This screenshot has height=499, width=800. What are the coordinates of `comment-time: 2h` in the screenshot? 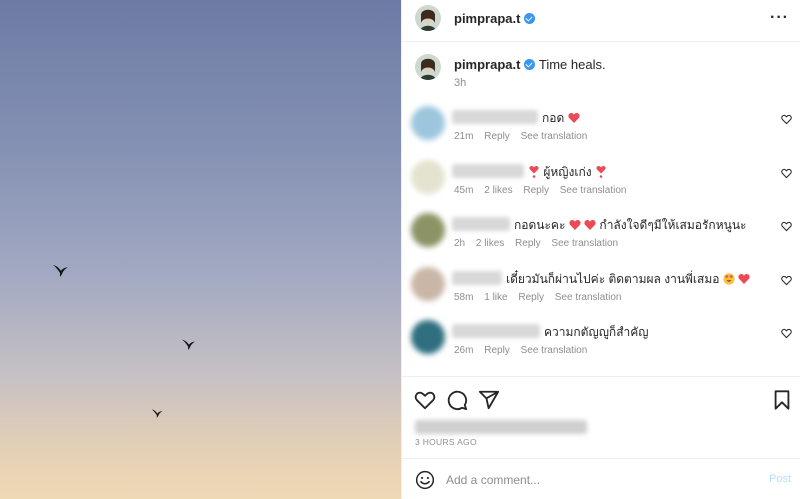 It's located at (460, 244).